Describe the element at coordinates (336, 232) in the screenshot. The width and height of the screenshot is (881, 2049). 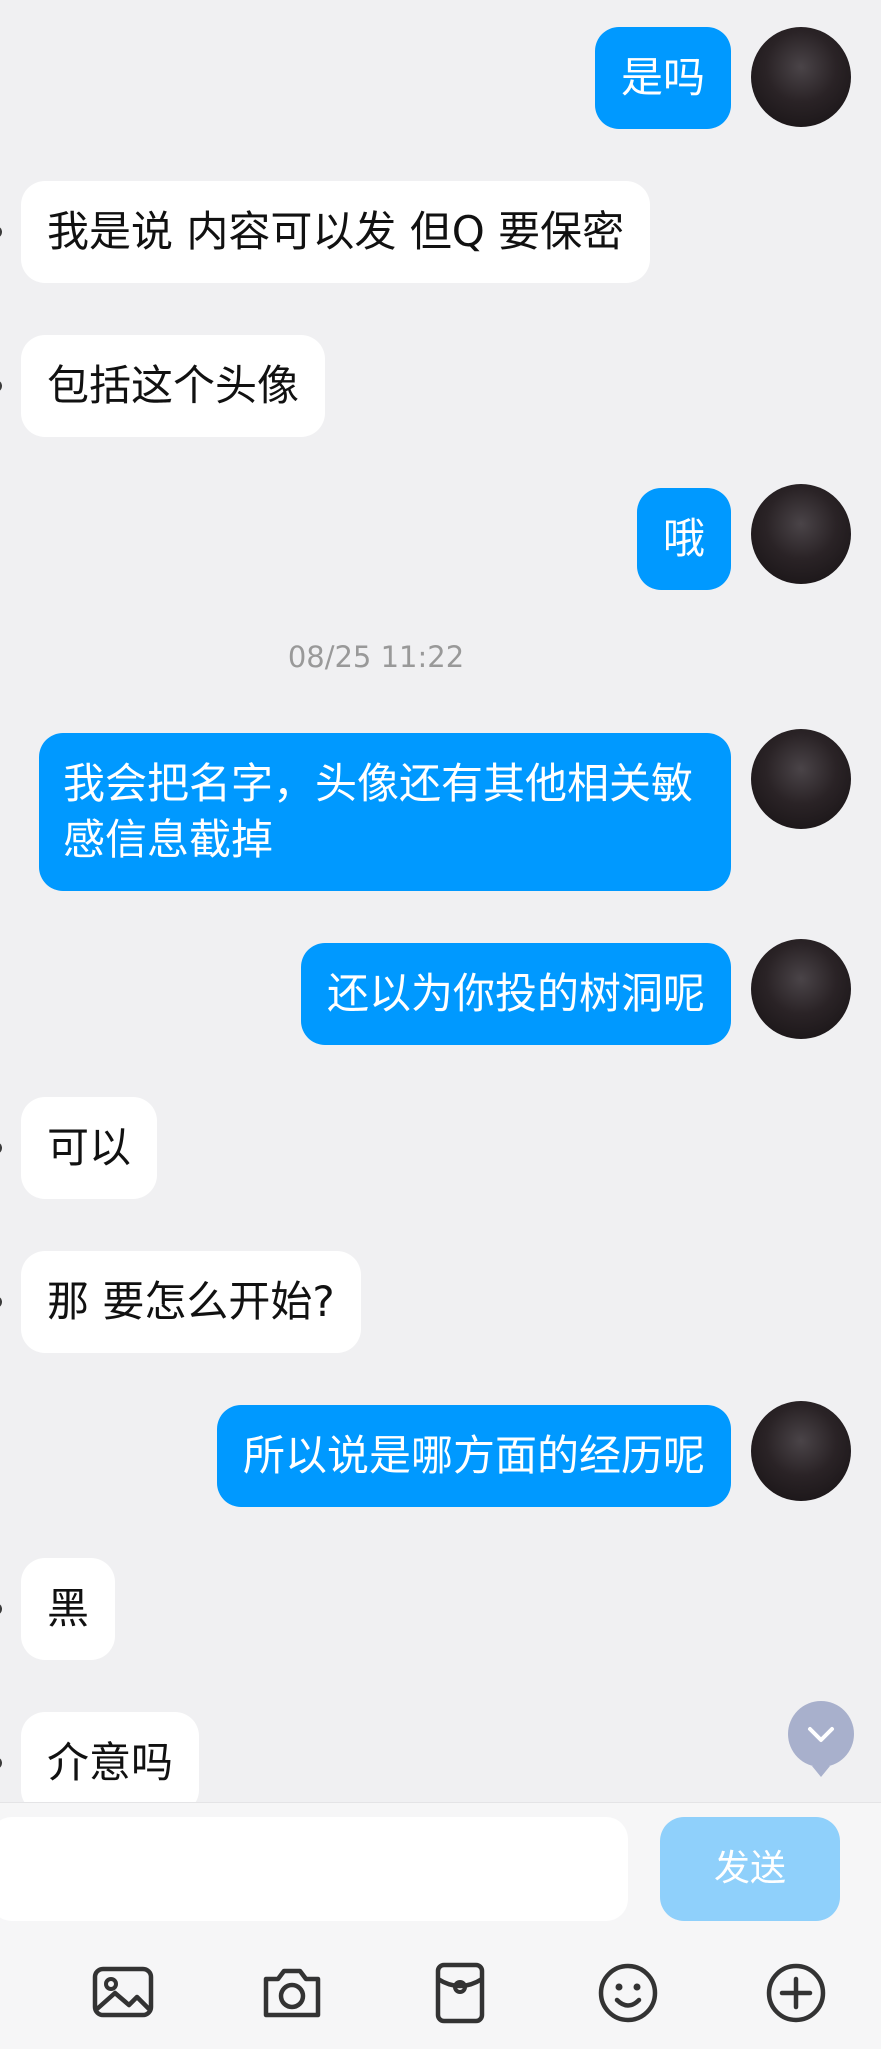
I see `message-bubble: 我是说 内容可以发 但Q 要保密` at that location.